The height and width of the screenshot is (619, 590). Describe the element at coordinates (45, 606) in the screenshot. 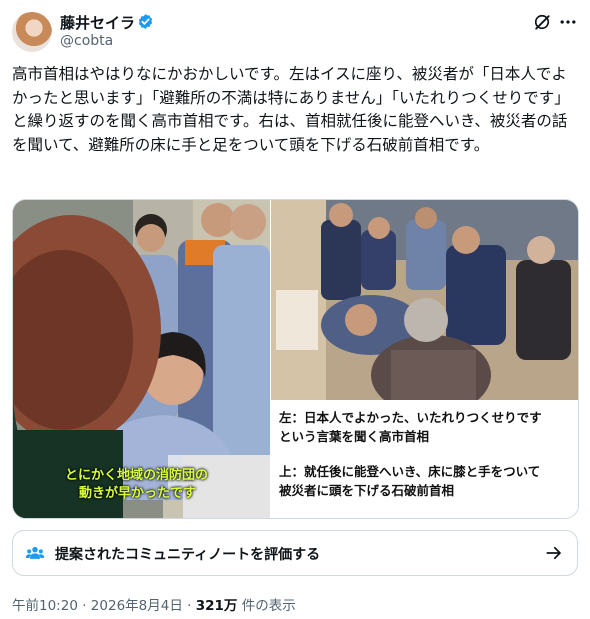

I see `post-time: 午前10:20` at that location.